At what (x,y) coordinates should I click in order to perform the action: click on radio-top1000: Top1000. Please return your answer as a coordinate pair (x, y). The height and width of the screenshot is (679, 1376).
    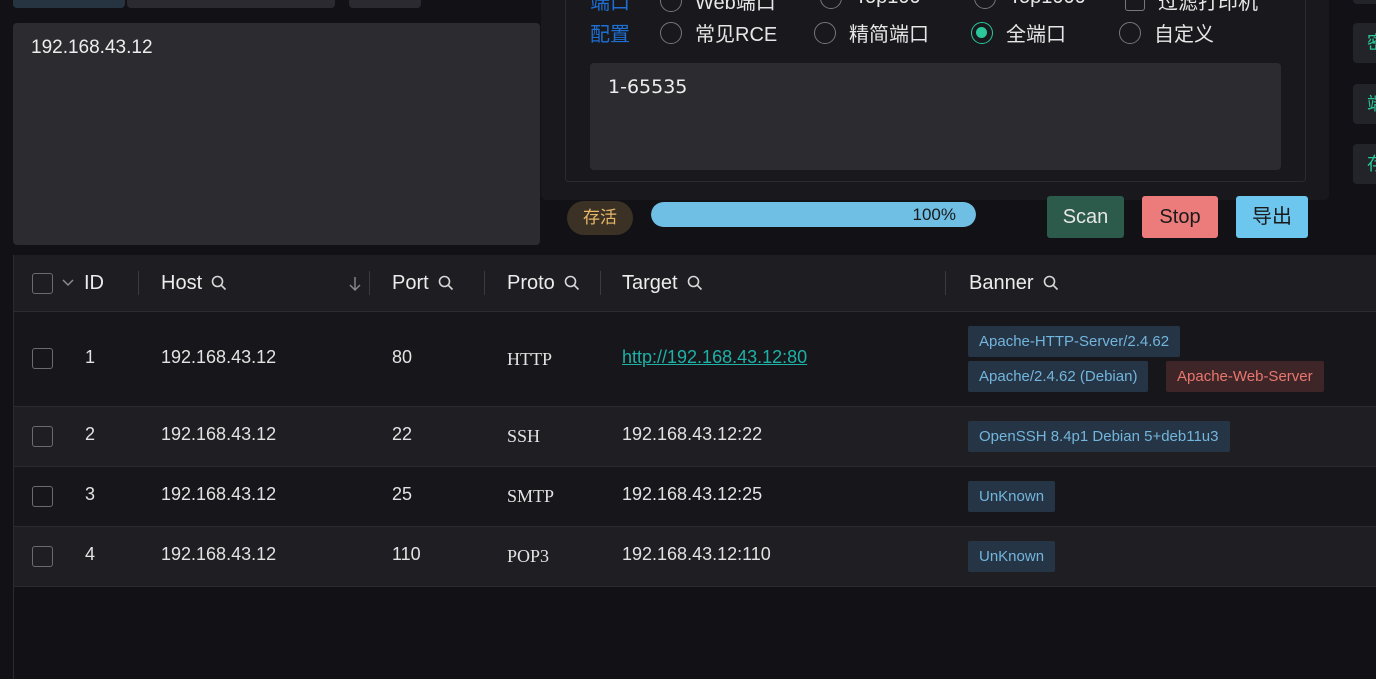
    Looking at the image, I should click on (1030, 4).